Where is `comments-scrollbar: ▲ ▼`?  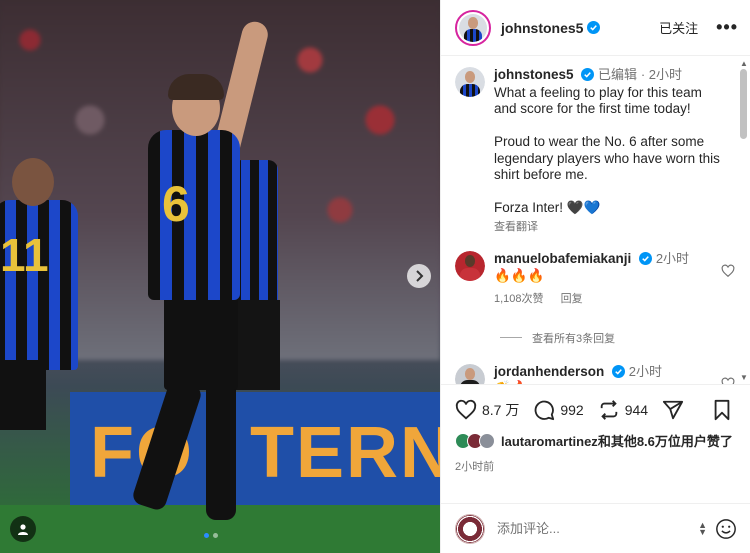
comments-scrollbar: ▲ ▼ is located at coordinates (744, 220).